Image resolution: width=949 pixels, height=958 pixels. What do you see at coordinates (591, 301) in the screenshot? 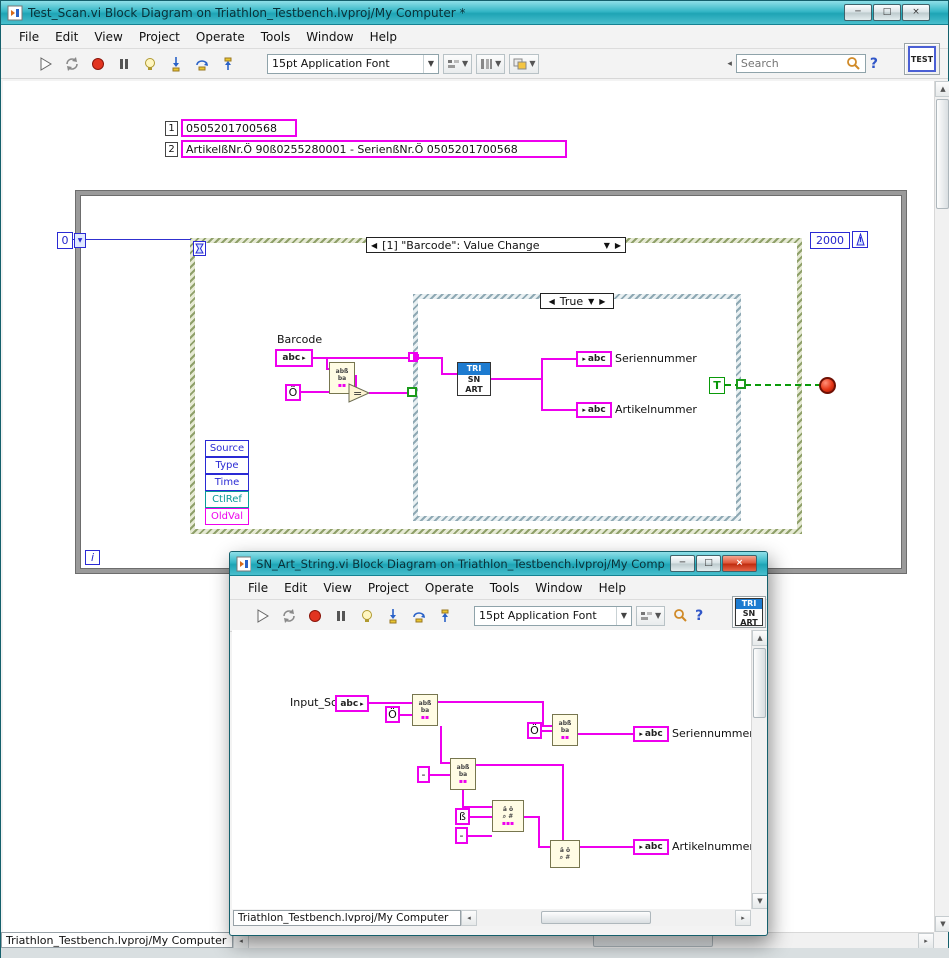
I see `case-dropdown-icon: ▼` at bounding box center [591, 301].